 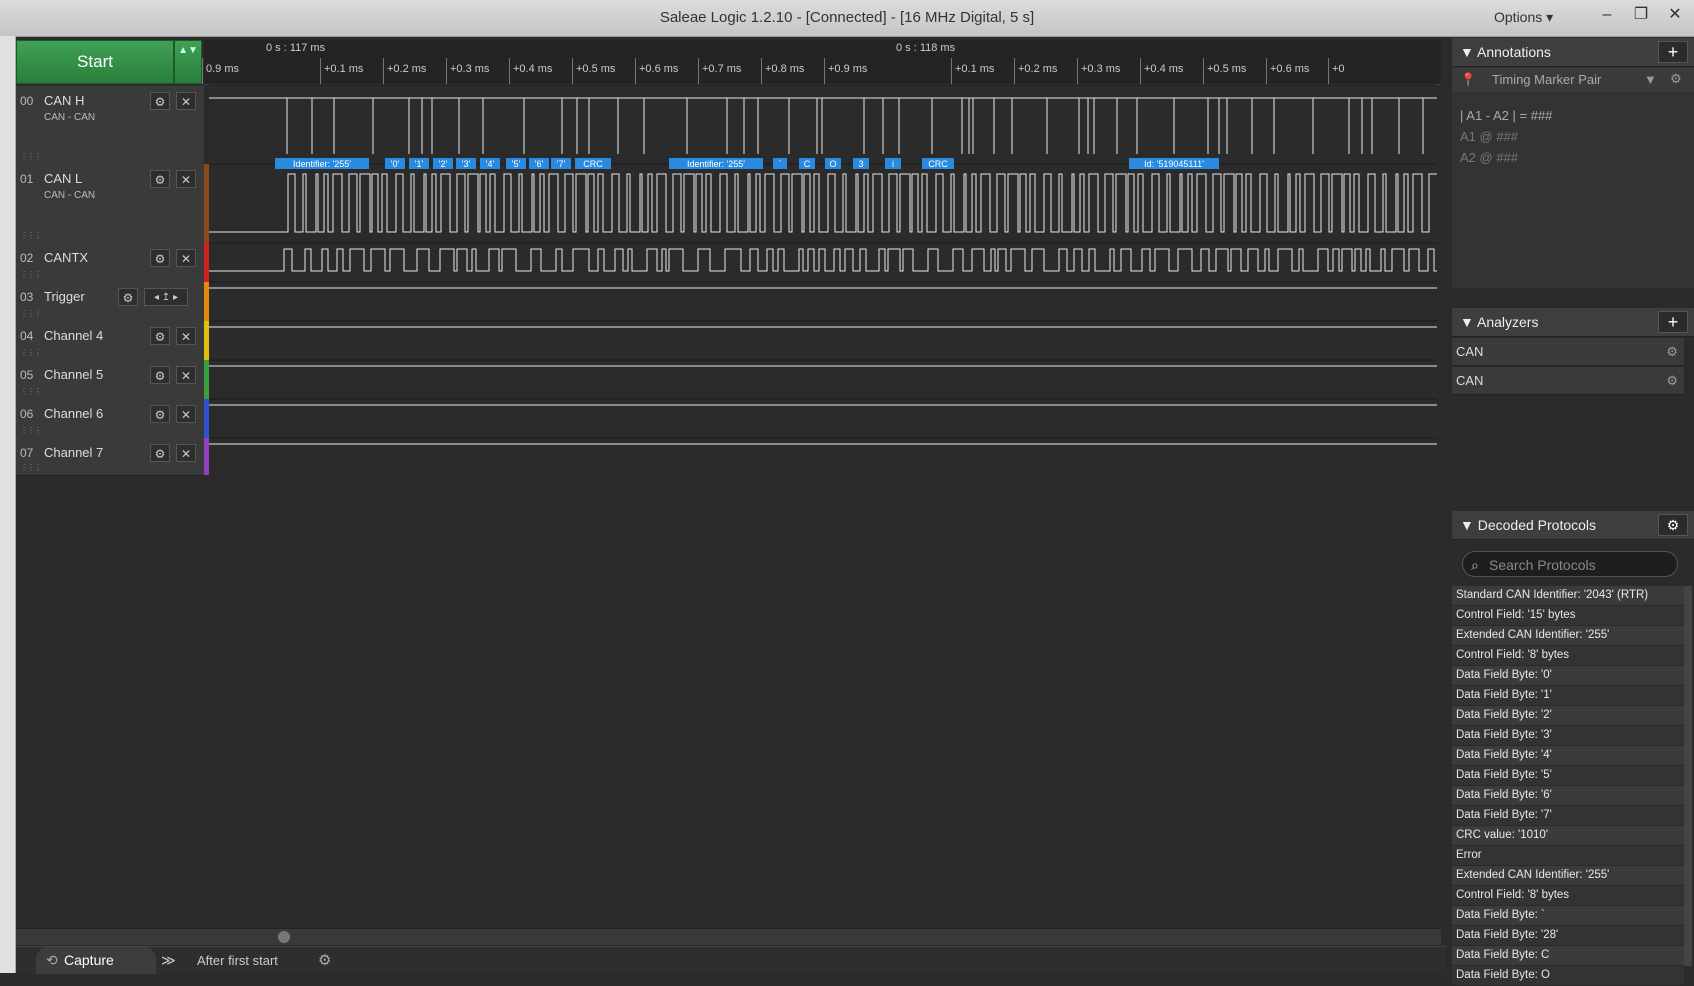 What do you see at coordinates (1573, 80) in the screenshot?
I see `marker-pair-row: 📍 Timing Marker Pair ▼ ⚙` at bounding box center [1573, 80].